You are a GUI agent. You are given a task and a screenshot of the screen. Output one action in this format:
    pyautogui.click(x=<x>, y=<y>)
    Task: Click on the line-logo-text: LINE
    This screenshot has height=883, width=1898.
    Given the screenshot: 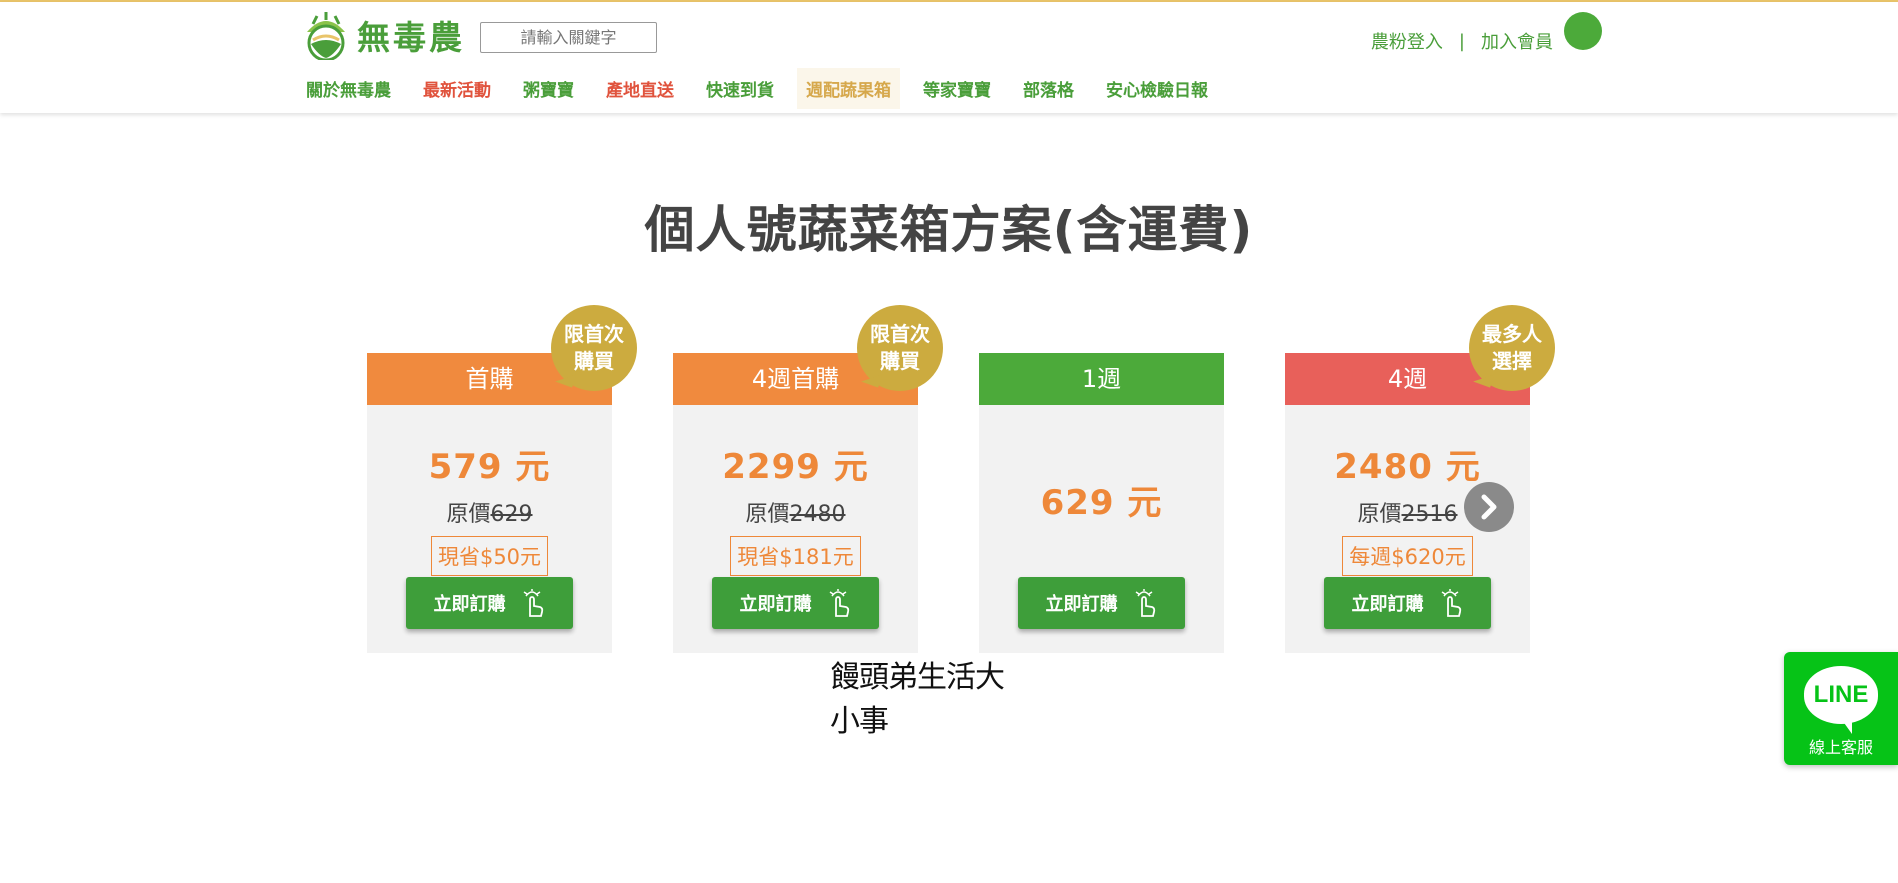 What is the action you would take?
    pyautogui.click(x=1841, y=694)
    